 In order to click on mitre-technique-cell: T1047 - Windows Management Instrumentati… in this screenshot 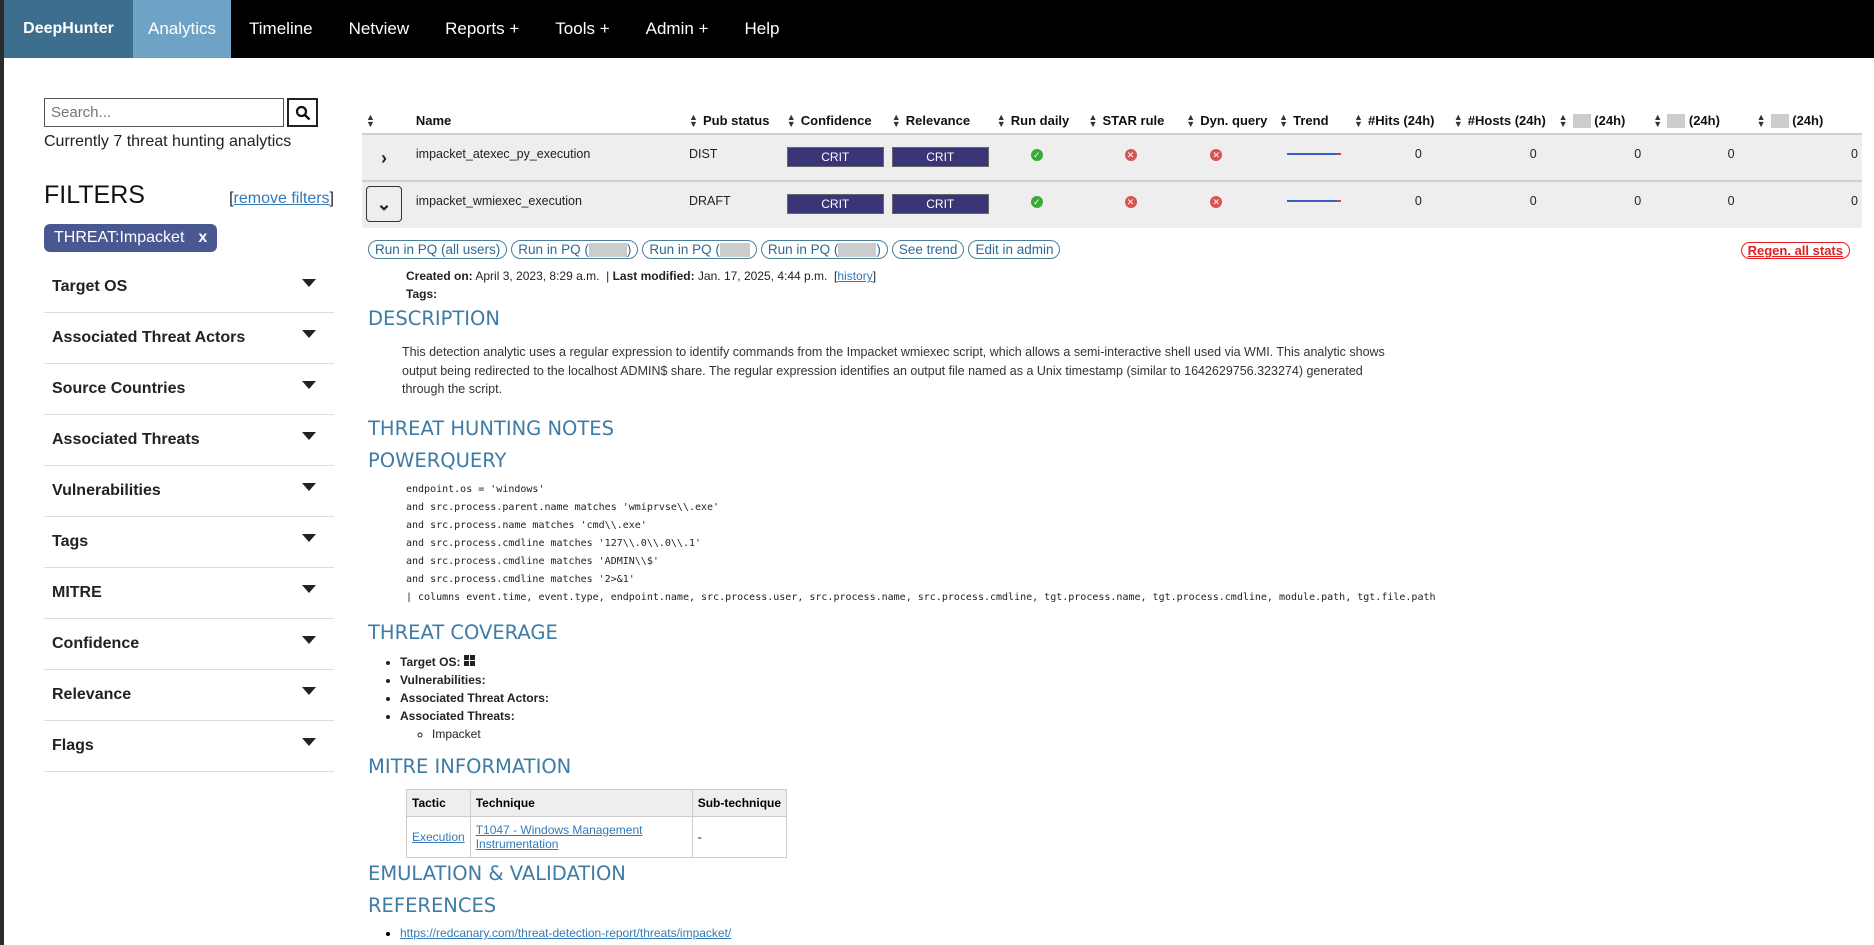, I will do `click(581, 836)`.